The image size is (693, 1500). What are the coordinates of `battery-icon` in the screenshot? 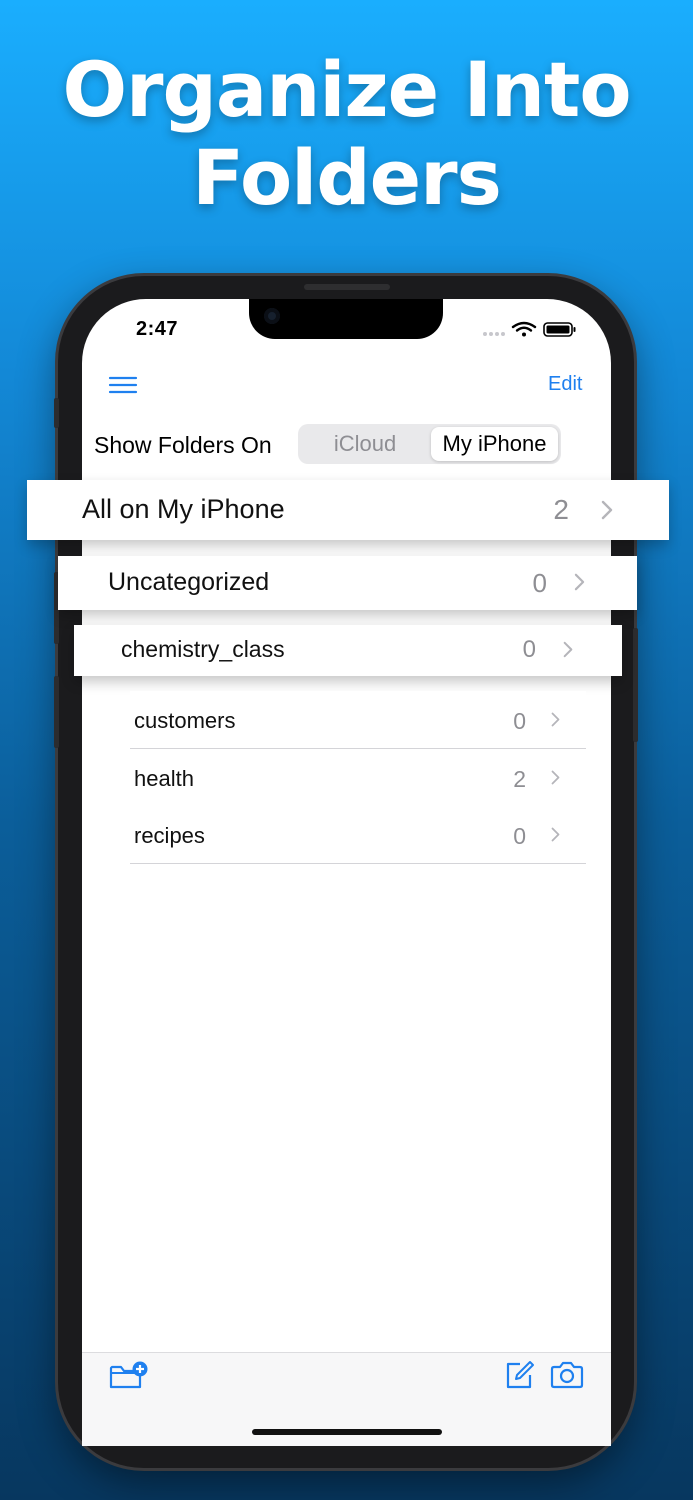 It's located at (559, 329).